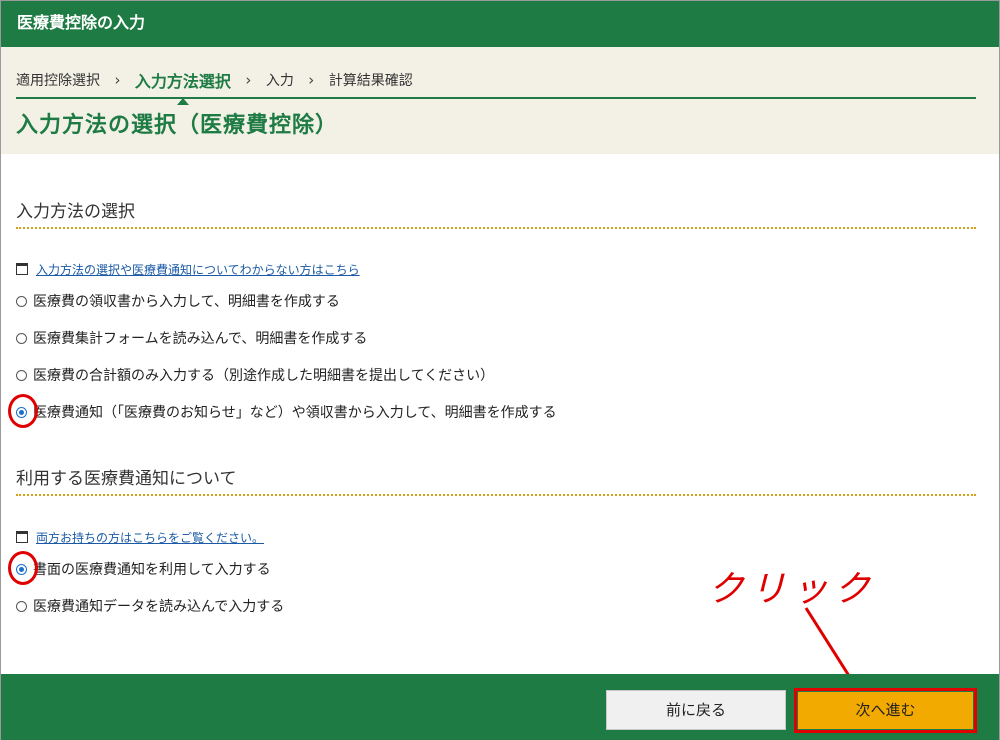 The image size is (1000, 740). Describe the element at coordinates (496, 98) in the screenshot. I see `header-divider` at that location.